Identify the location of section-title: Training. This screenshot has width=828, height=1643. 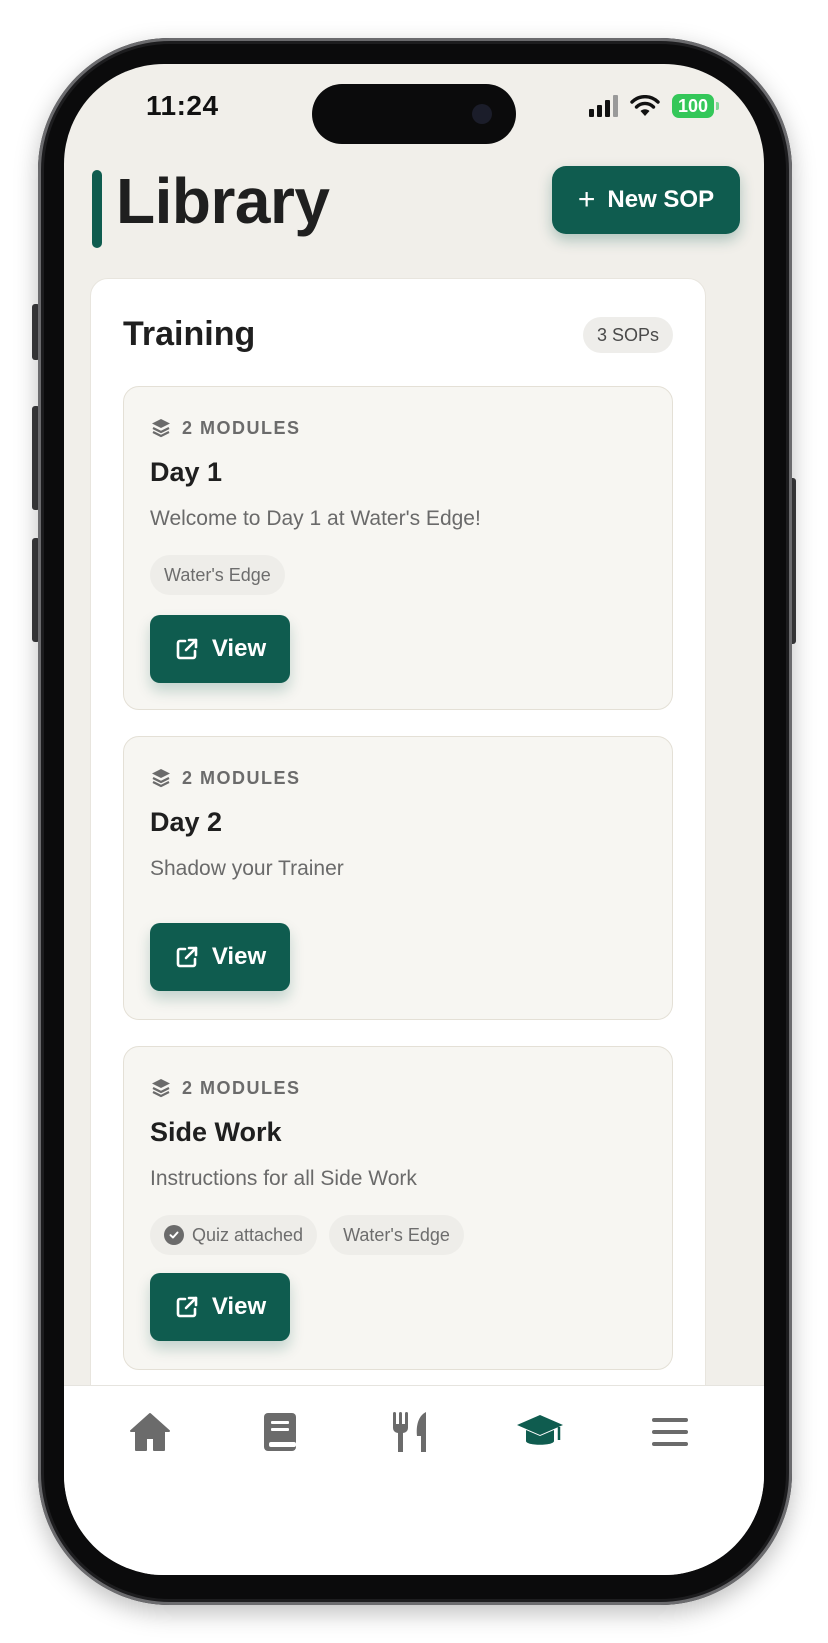
(189, 334).